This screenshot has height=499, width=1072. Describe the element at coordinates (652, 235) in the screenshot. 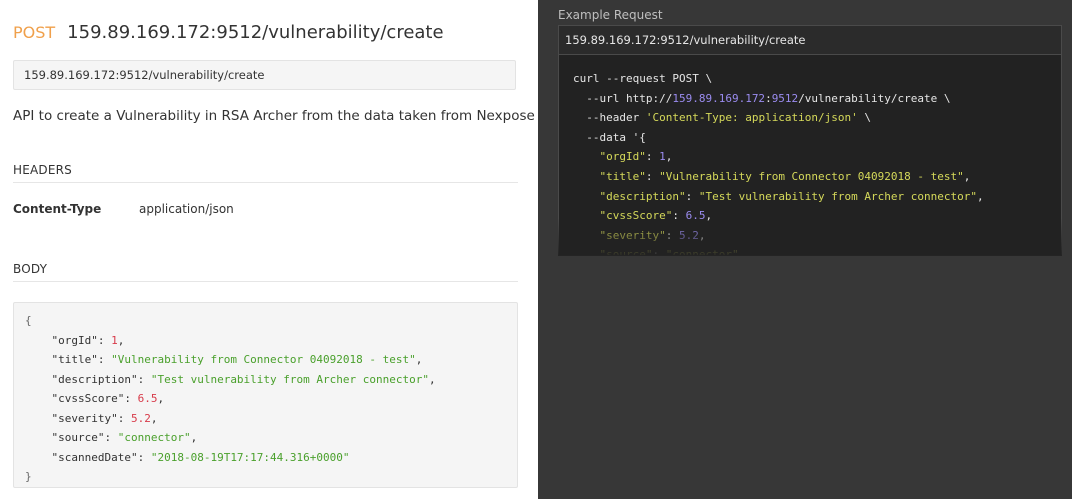

I see `code-line: "severity": 5.2,` at that location.